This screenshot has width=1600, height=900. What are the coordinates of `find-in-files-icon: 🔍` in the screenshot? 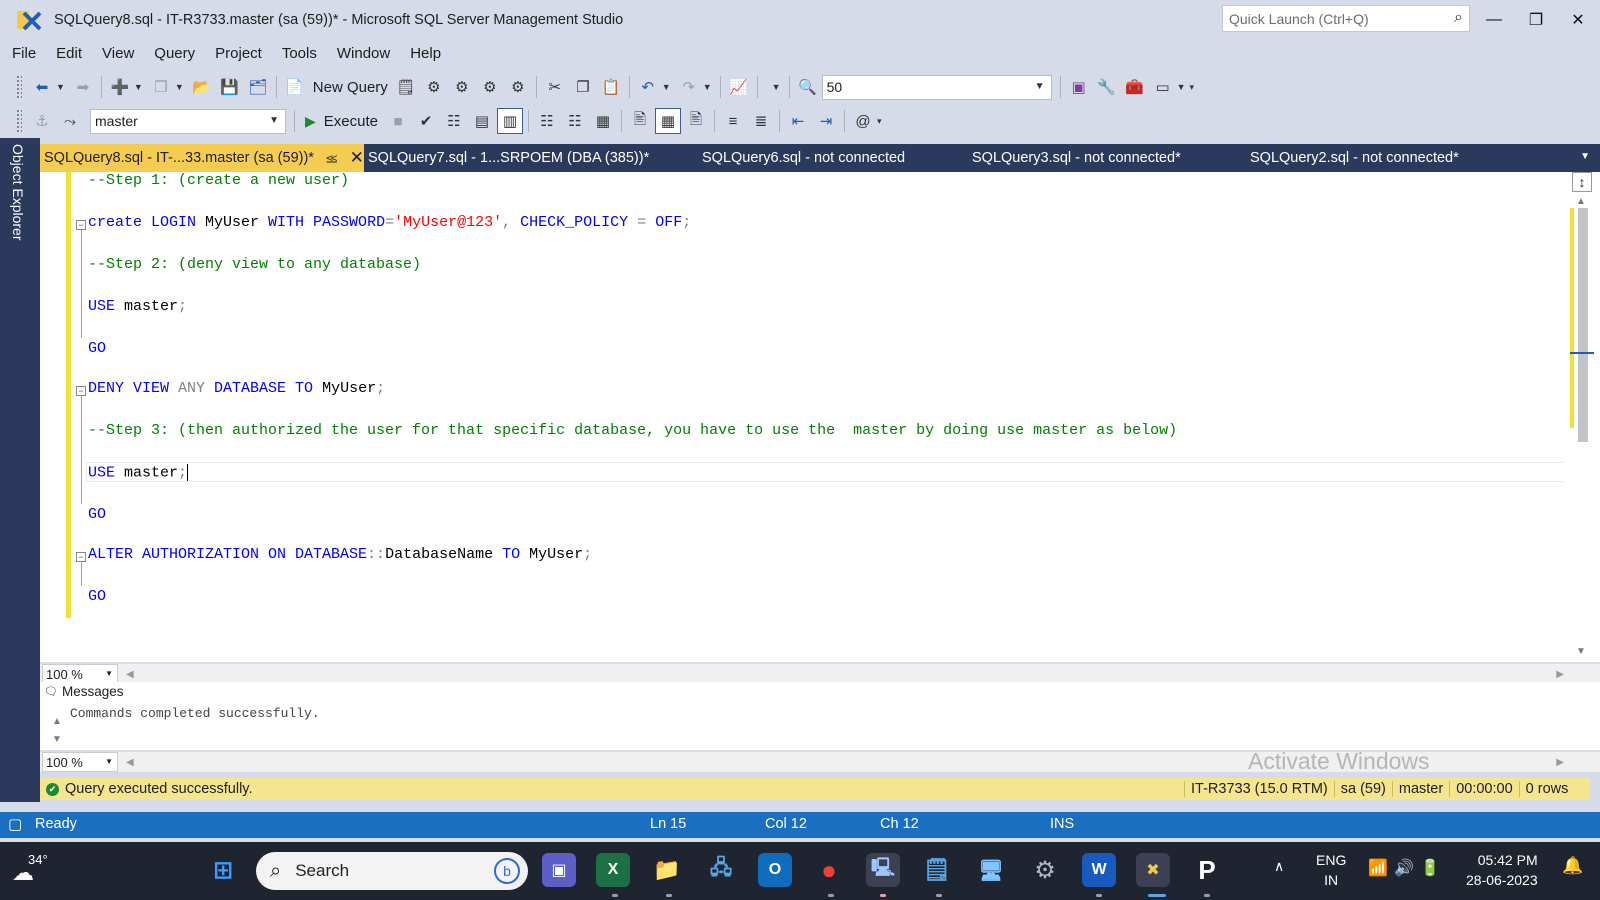 It's located at (808, 87).